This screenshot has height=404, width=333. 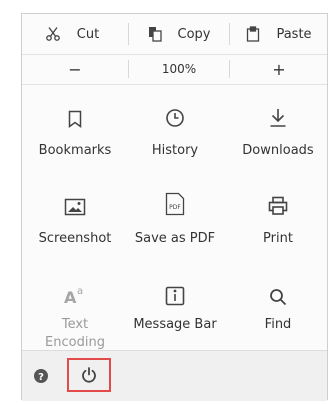 I want to click on bookmarks-button: Bookmarks, so click(x=75, y=143).